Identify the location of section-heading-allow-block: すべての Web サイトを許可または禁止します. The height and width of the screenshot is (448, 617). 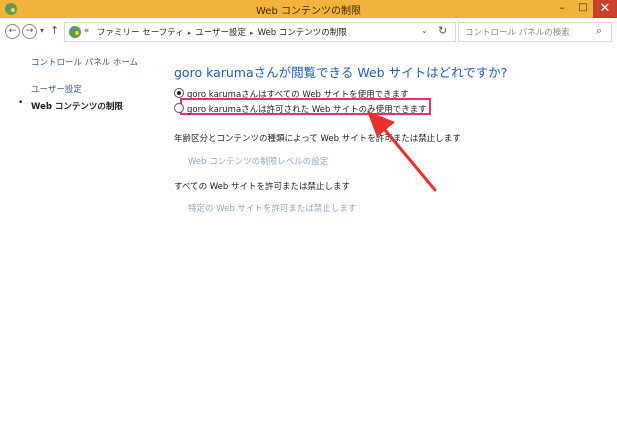
(262, 187).